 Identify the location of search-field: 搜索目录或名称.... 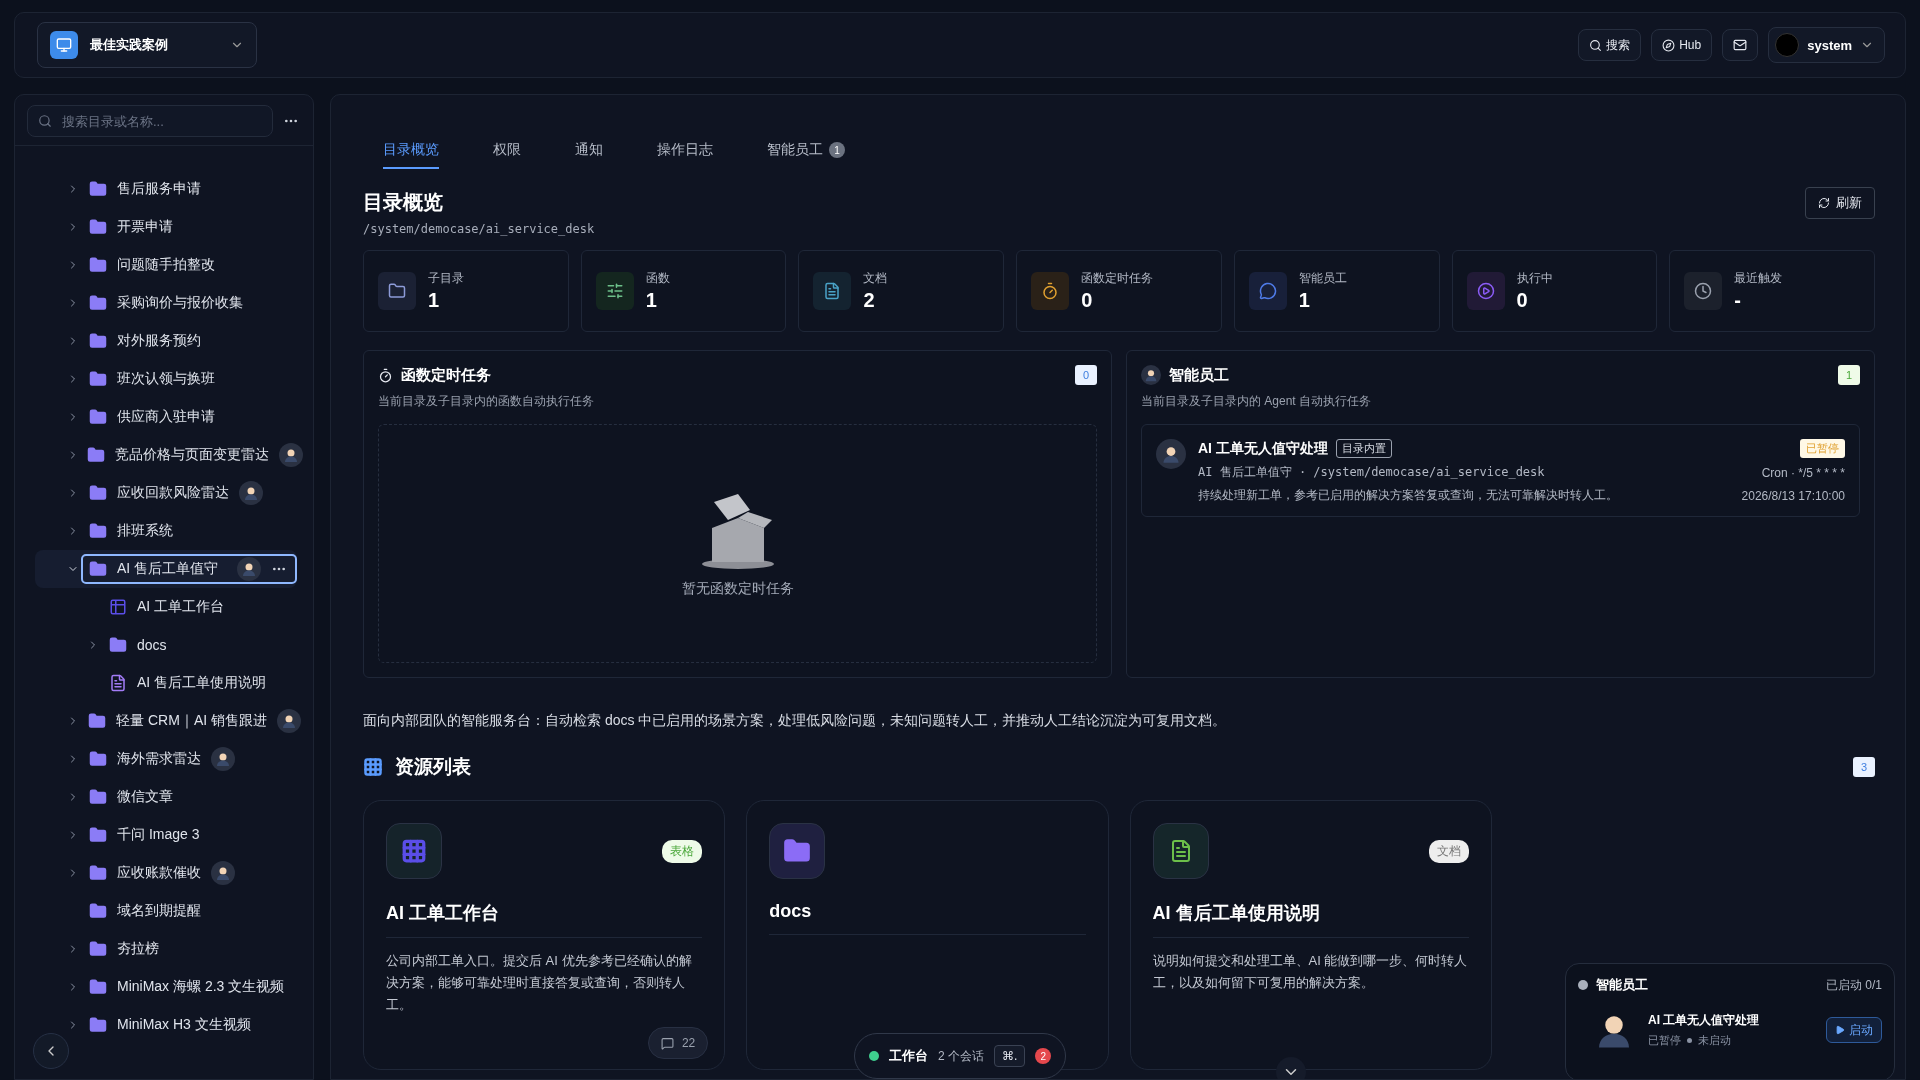
(161, 121).